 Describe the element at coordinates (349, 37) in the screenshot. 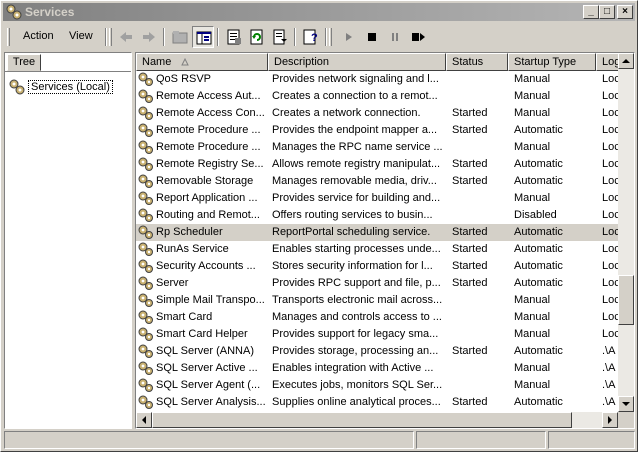

I see `start-service-button` at that location.